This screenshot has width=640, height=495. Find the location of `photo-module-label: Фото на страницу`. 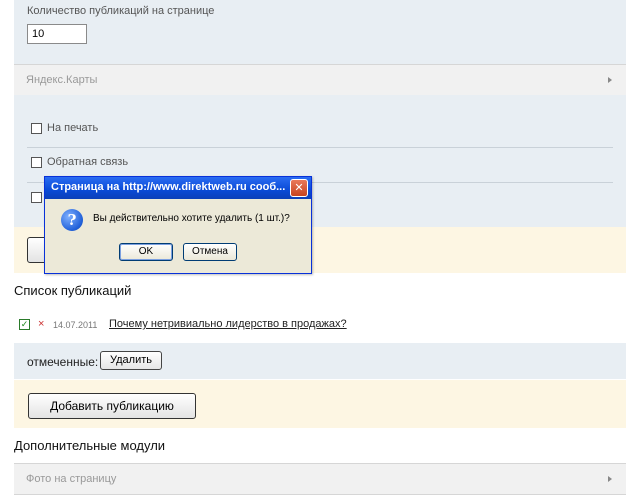

photo-module-label: Фото на страницу is located at coordinates (71, 479).